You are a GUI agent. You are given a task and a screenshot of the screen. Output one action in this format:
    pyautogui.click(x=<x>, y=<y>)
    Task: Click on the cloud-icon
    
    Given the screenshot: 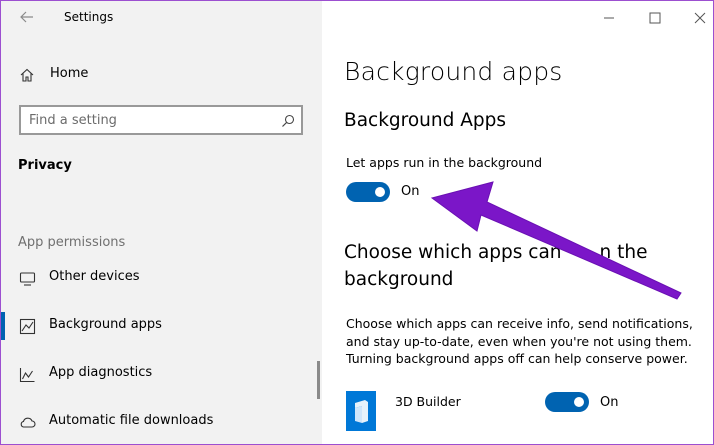 What is the action you would take?
    pyautogui.click(x=27, y=422)
    